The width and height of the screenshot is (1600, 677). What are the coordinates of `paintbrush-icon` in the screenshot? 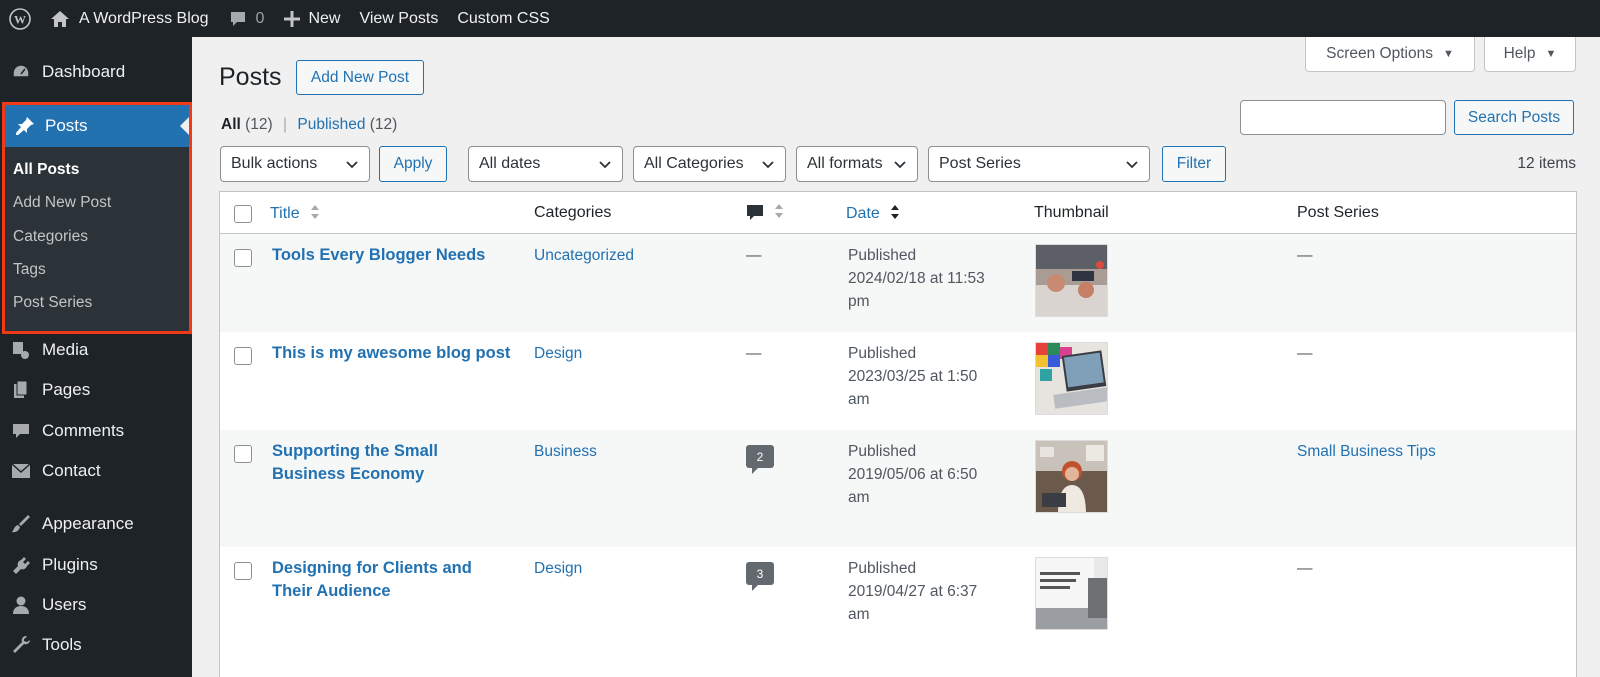 It's located at (21, 524).